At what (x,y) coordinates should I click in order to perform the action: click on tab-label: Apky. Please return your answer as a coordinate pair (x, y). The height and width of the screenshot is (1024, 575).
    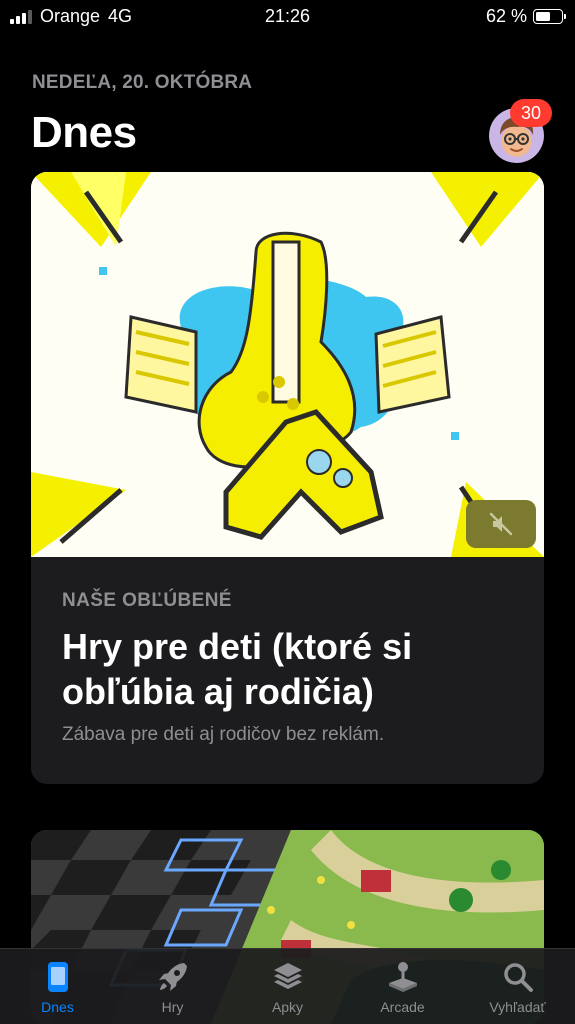
    Looking at the image, I should click on (287, 1007).